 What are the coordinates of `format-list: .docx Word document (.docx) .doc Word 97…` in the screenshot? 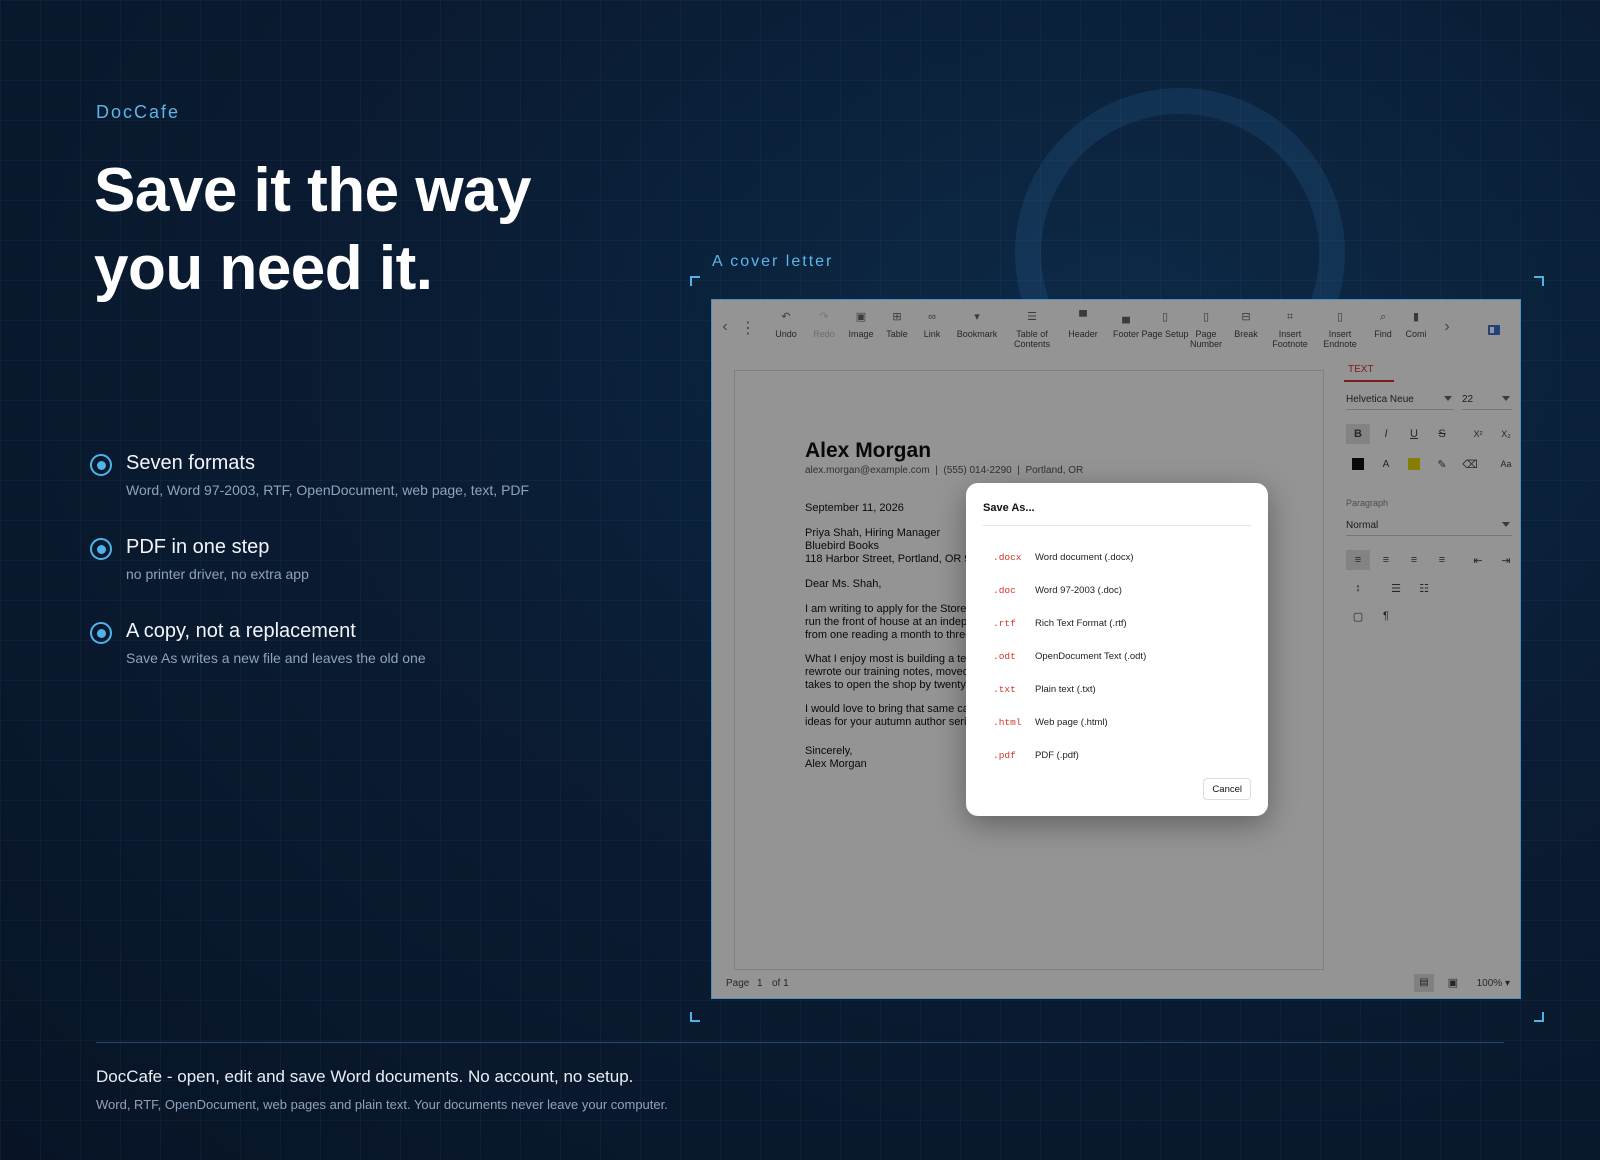 It's located at (1117, 656).